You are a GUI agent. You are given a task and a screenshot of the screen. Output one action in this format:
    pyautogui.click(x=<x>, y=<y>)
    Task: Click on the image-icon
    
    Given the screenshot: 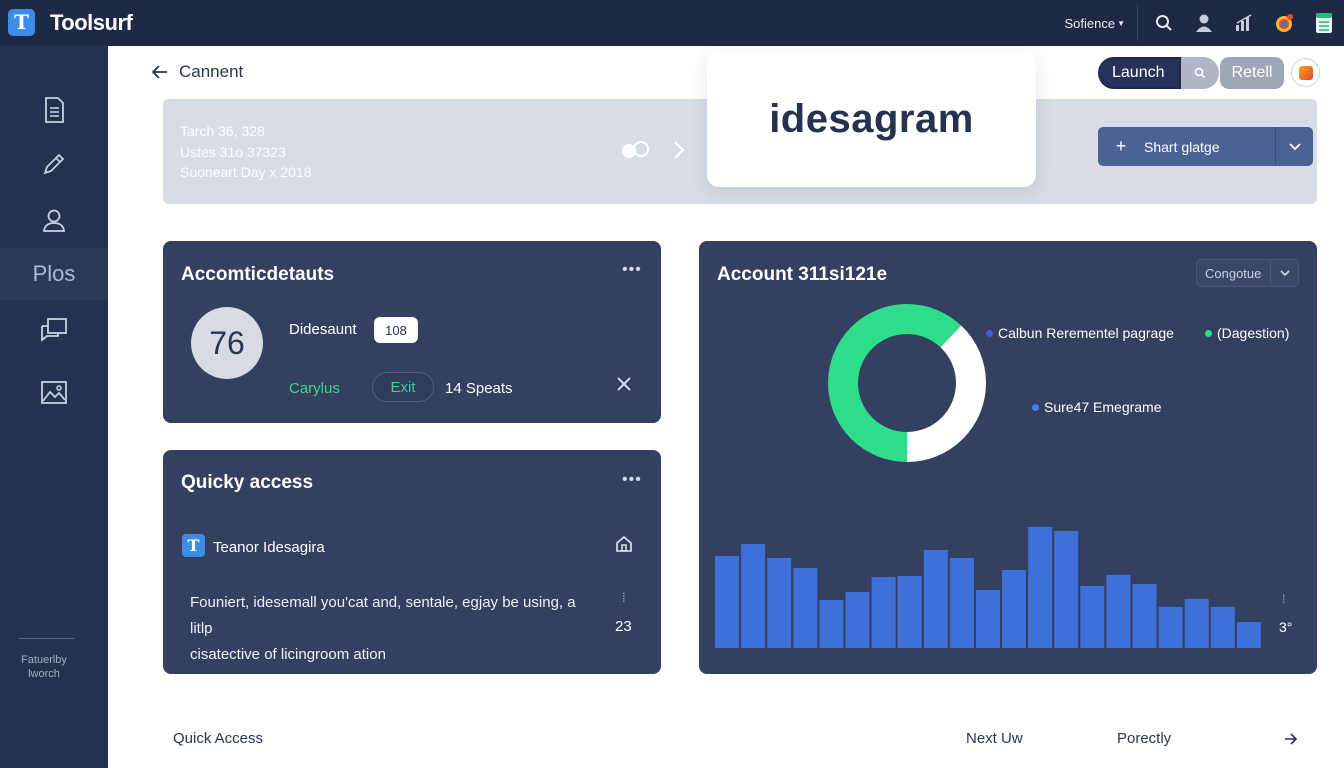 What is the action you would take?
    pyautogui.click(x=54, y=392)
    